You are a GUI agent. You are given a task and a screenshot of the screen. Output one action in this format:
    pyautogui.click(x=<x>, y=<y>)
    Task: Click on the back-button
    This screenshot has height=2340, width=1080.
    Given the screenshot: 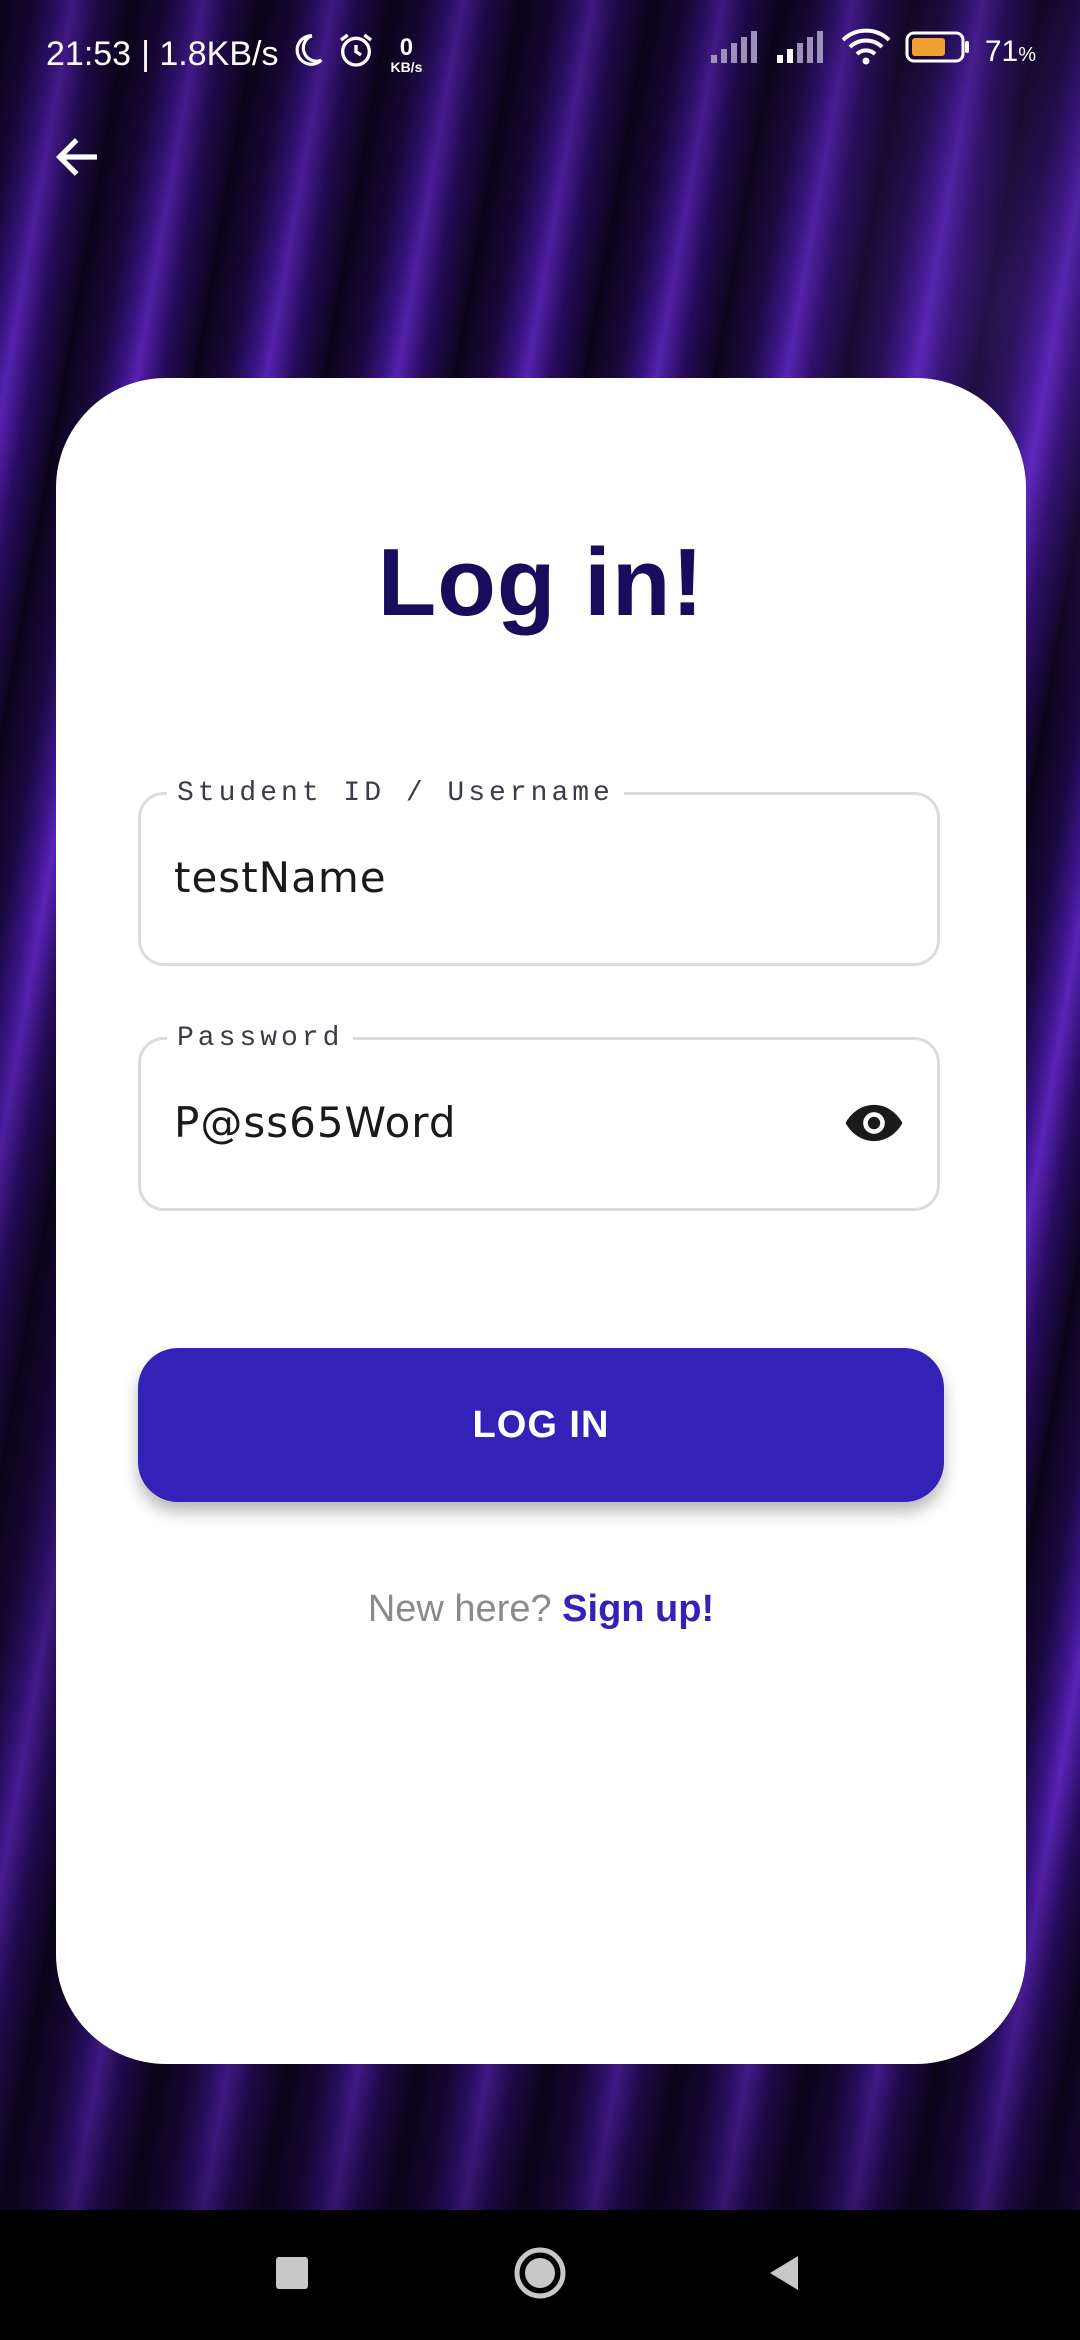 What is the action you would take?
    pyautogui.click(x=77, y=159)
    